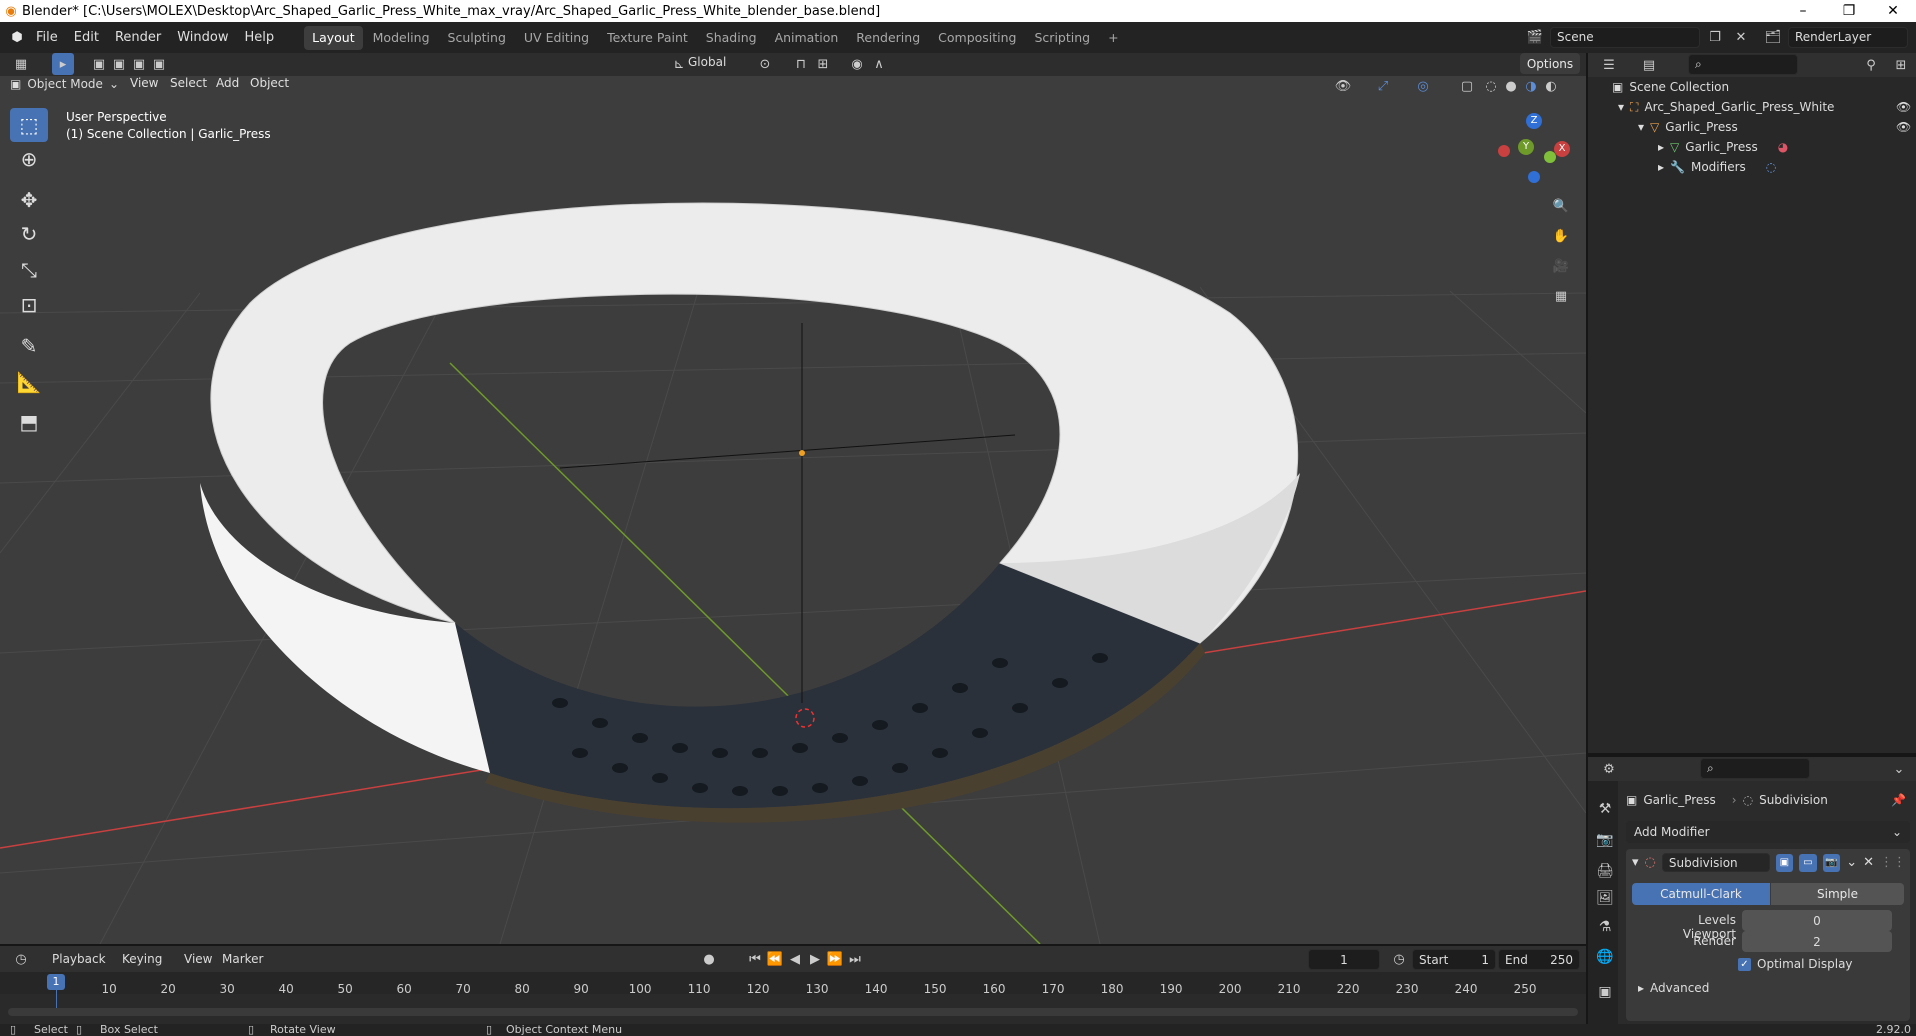 The height and width of the screenshot is (1036, 1916). What do you see at coordinates (1752, 107) in the screenshot?
I see `outliner-item-collection: ▾ ⛶ Arc_Shaped_Garlic_Press_White 👁` at bounding box center [1752, 107].